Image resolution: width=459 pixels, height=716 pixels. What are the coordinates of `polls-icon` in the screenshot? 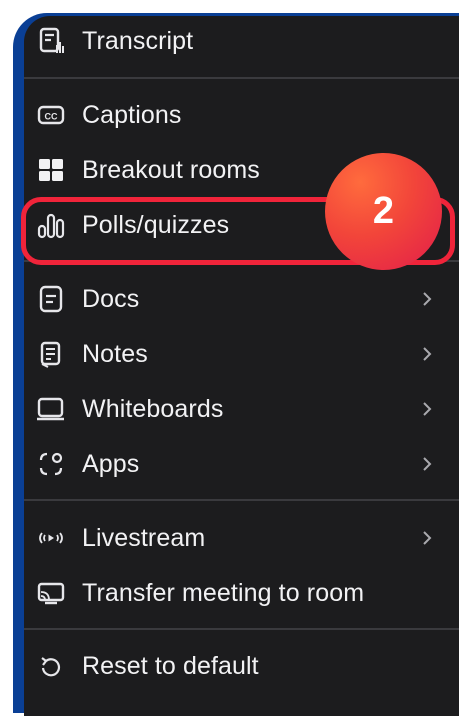 It's located at (51, 225).